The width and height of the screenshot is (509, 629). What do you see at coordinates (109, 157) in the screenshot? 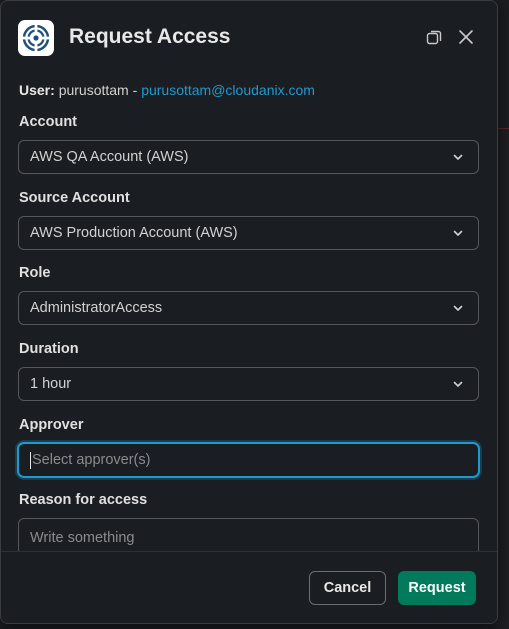
I see `account-value: AWS QA Account (AWS)` at bounding box center [109, 157].